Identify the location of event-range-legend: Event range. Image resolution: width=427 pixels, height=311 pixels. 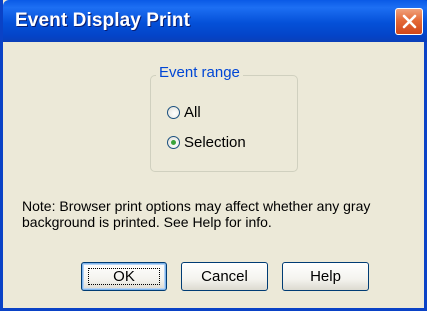
(199, 72).